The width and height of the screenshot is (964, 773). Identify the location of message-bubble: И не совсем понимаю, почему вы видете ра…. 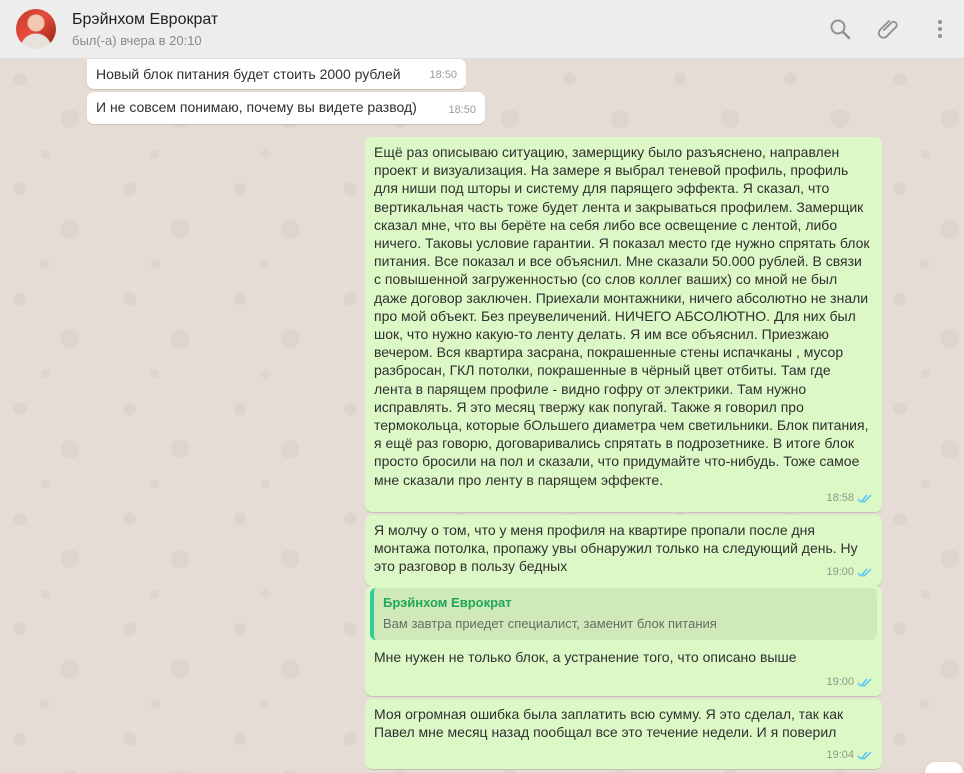
(286, 108).